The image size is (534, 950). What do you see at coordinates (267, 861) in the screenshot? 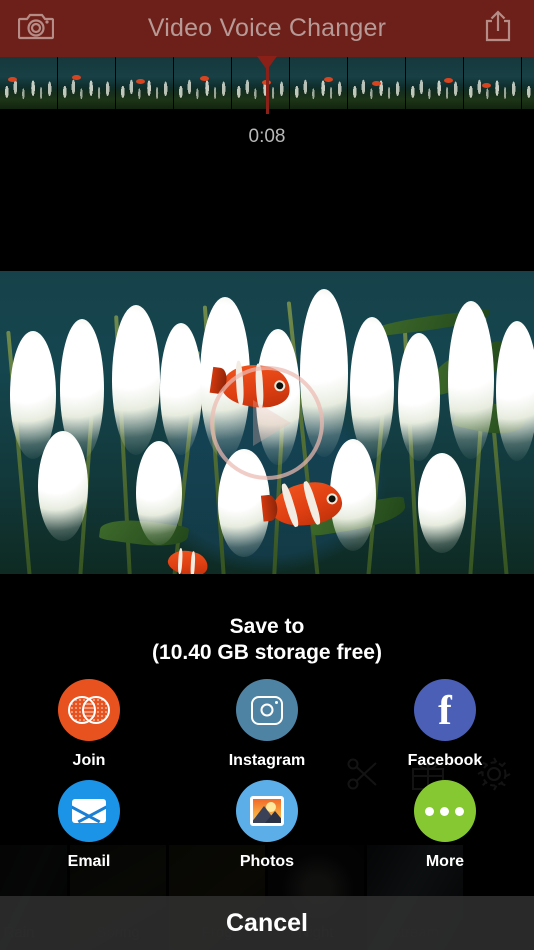
I see `share-option-label: Photos` at bounding box center [267, 861].